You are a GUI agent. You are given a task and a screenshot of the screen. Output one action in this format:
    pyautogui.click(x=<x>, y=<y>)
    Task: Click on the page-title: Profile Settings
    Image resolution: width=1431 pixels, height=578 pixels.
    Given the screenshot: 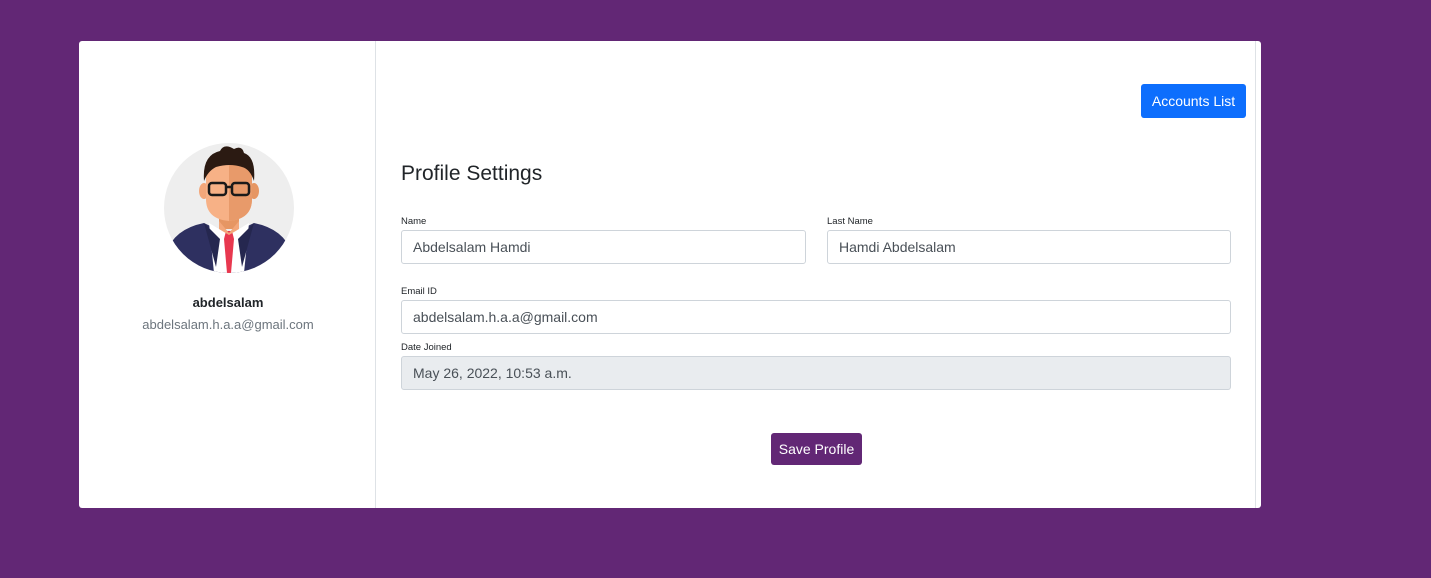 What is the action you would take?
    pyautogui.click(x=472, y=173)
    